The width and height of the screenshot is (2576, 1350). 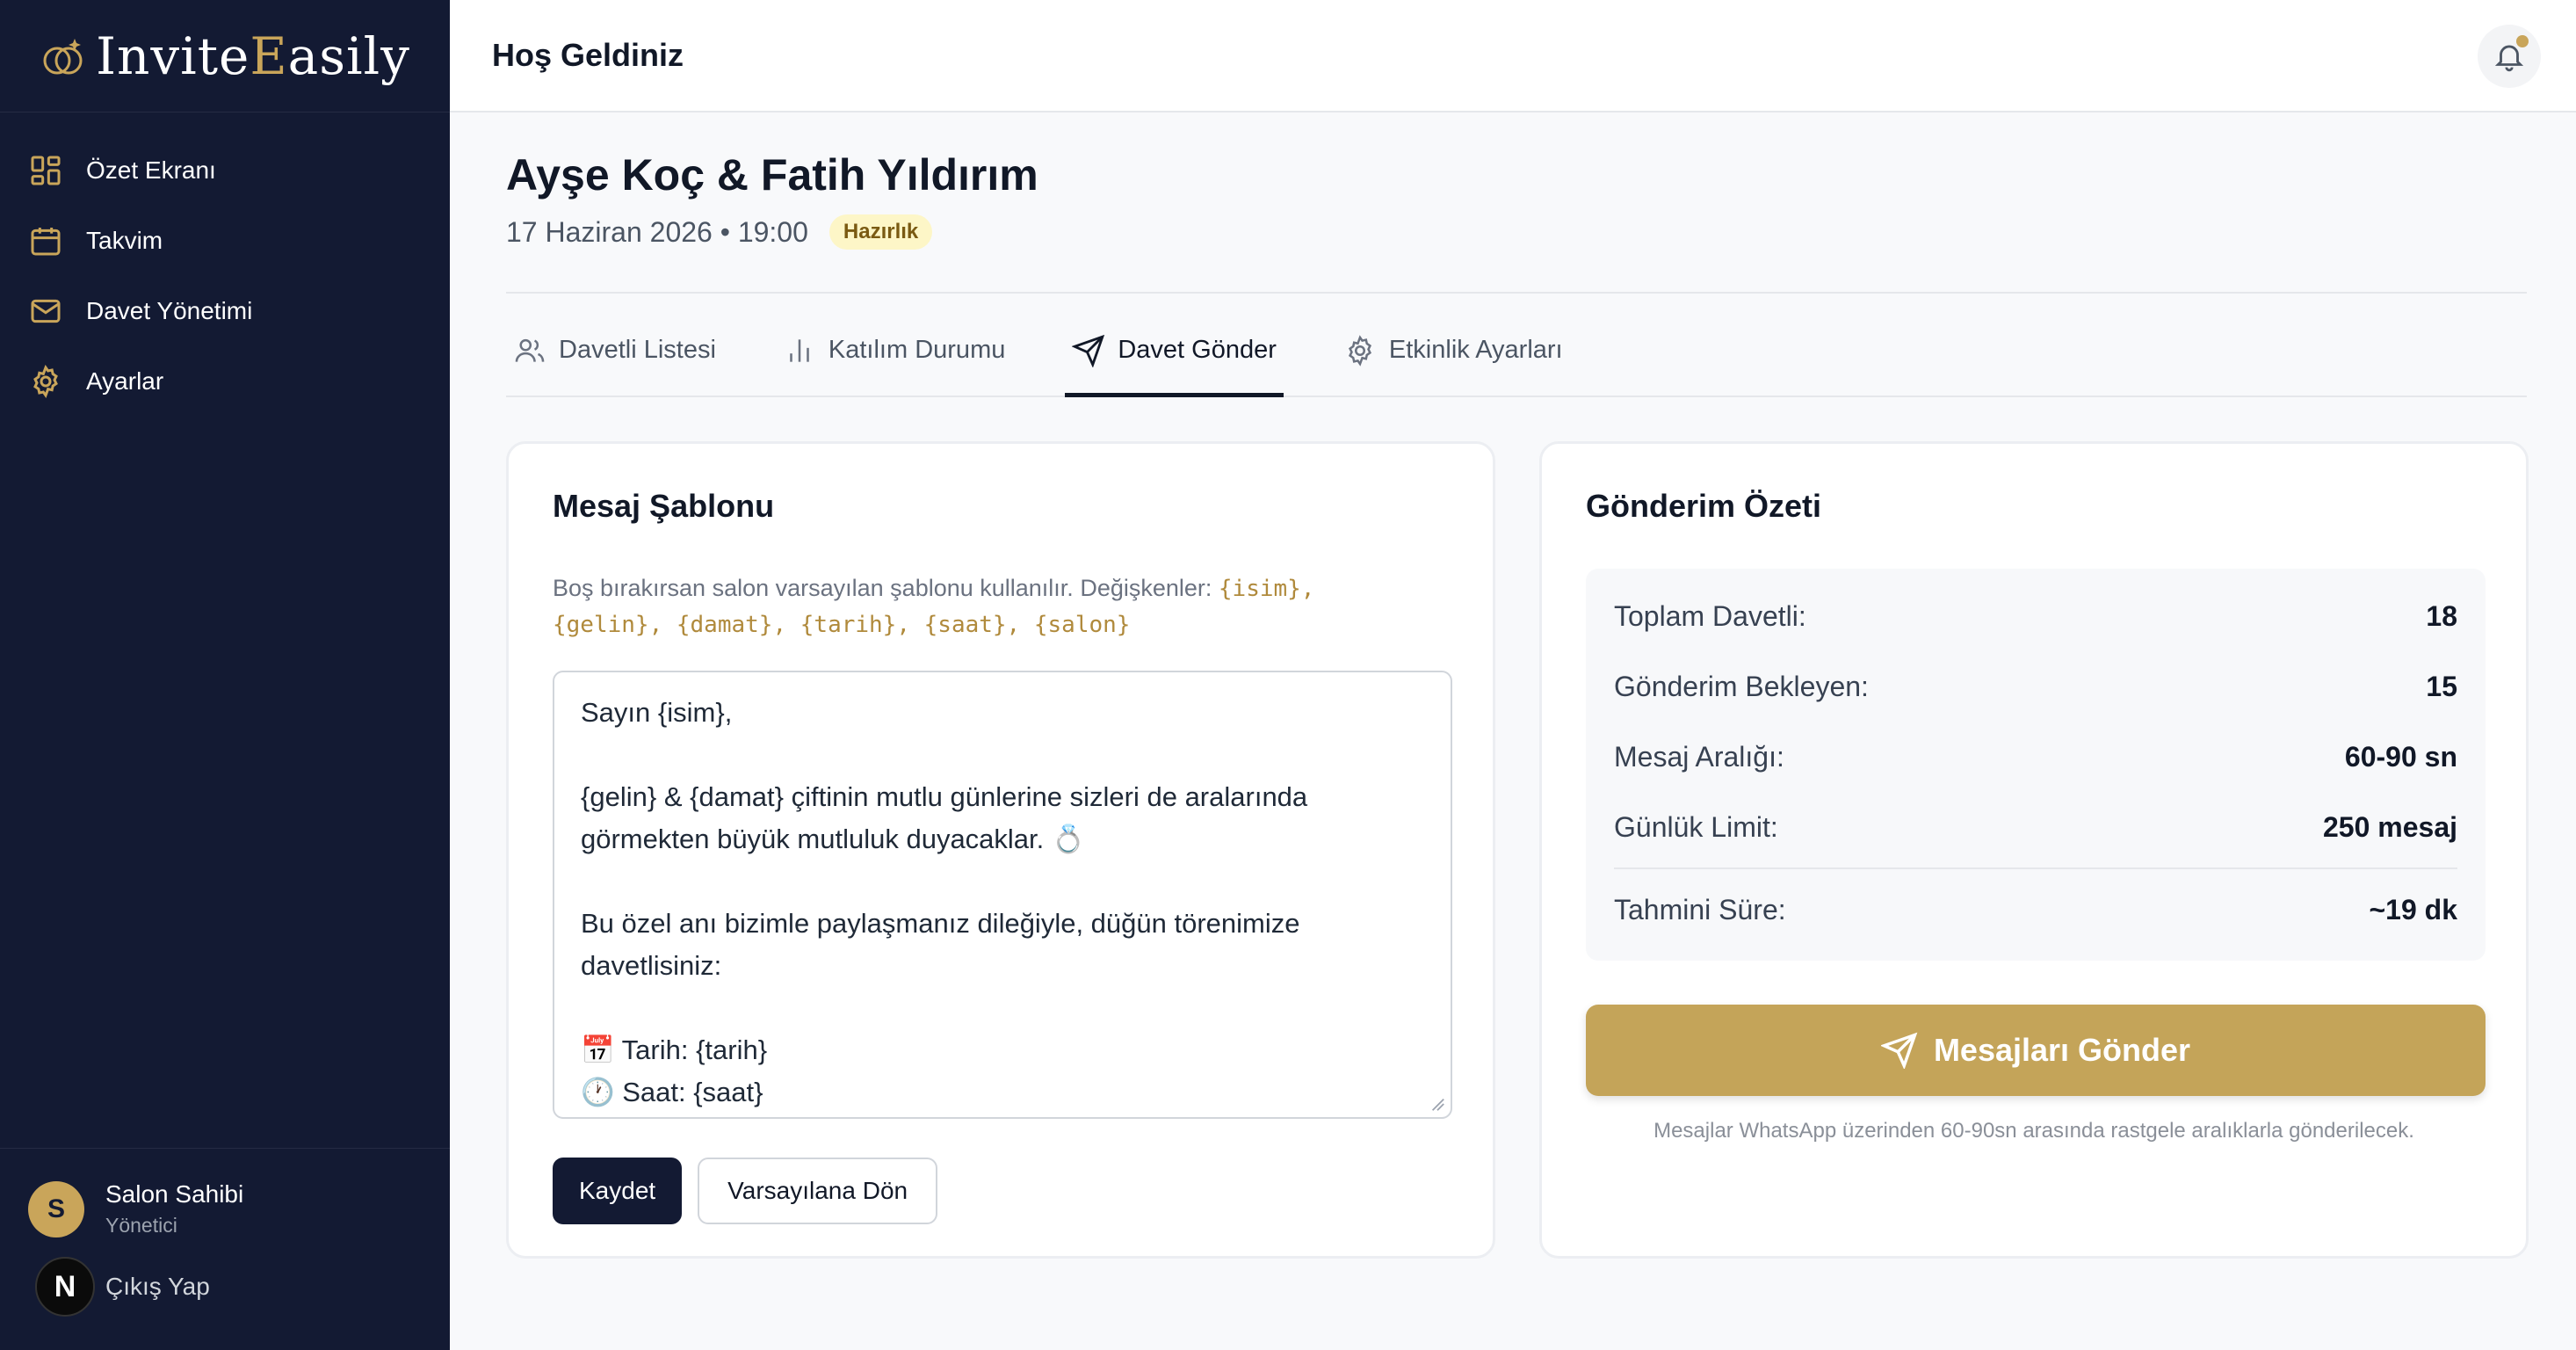 I want to click on topbar: Hoş Geldiniz, so click(x=1513, y=56).